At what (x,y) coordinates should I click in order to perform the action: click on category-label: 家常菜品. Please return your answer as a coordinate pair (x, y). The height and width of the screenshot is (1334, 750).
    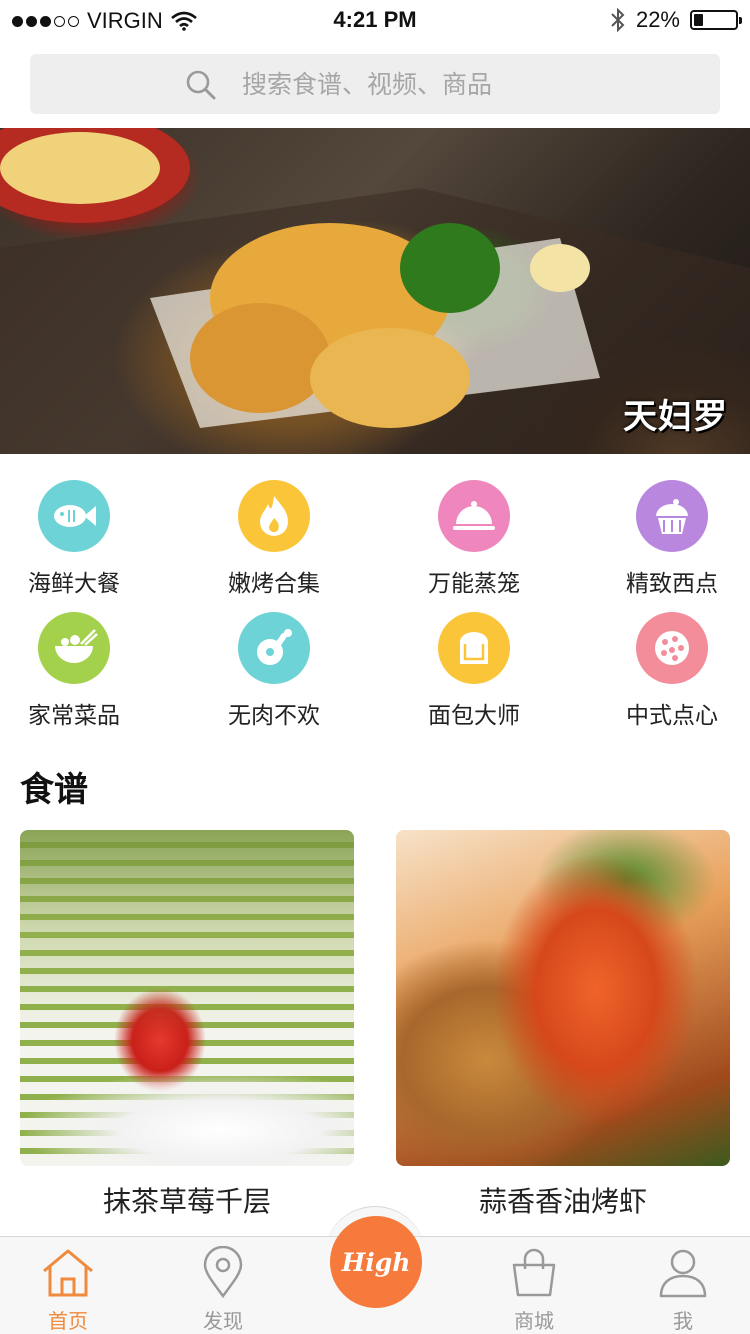
    Looking at the image, I should click on (74, 716).